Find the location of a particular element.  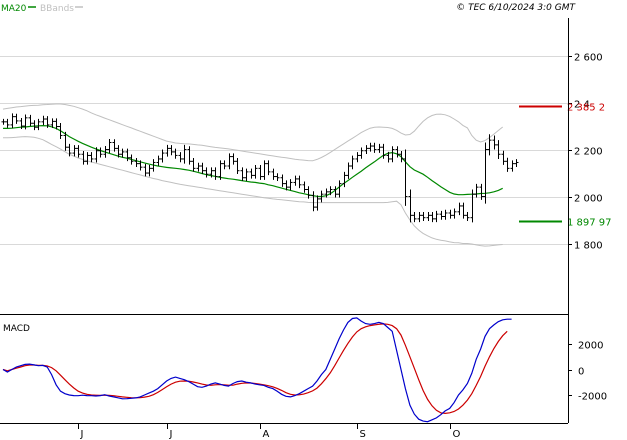

copyright-text: © TEC 6/10/2024 3:0 GMT is located at coordinates (516, 8).